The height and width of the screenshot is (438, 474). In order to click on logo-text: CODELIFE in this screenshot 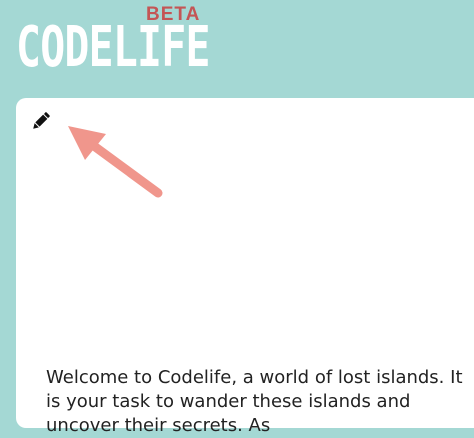, I will do `click(113, 47)`.